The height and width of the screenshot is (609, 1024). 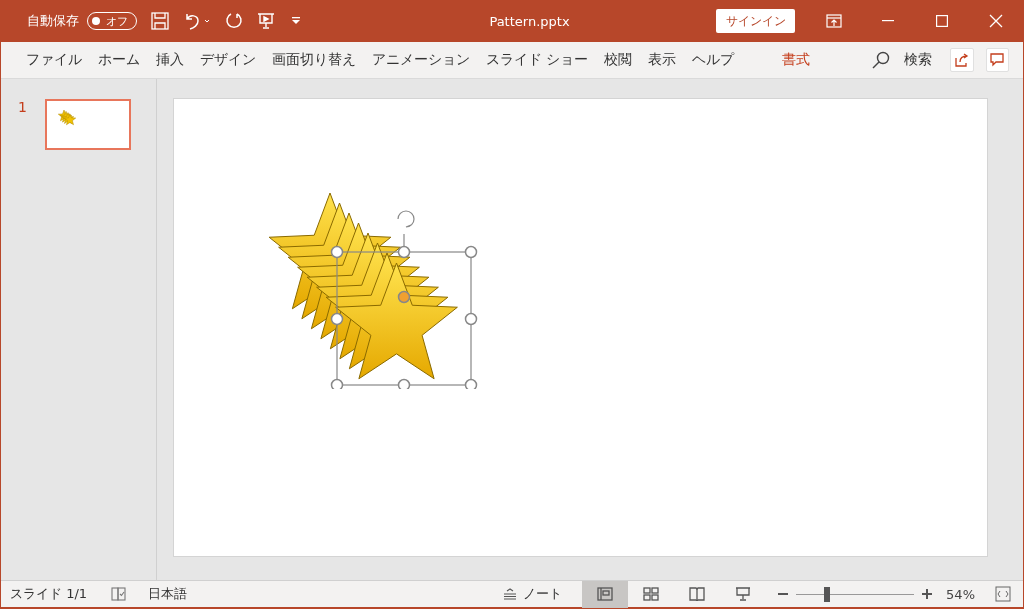 I want to click on accessibility-check-icon, so click(x=119, y=594).